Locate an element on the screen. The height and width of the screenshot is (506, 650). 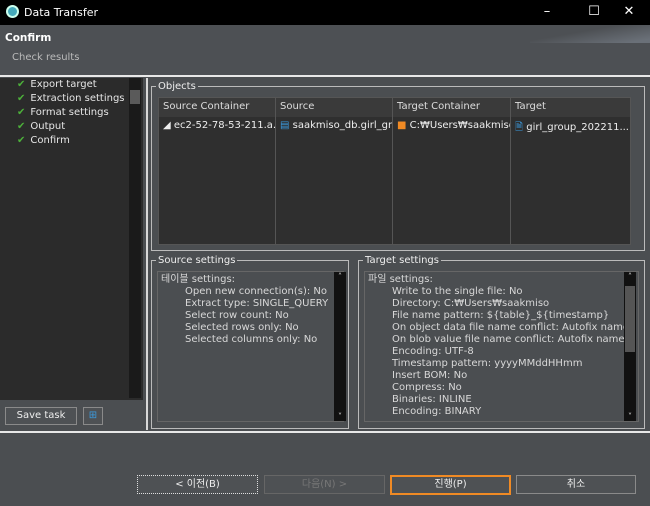
next-button: 다음(N) > is located at coordinates (324, 484).